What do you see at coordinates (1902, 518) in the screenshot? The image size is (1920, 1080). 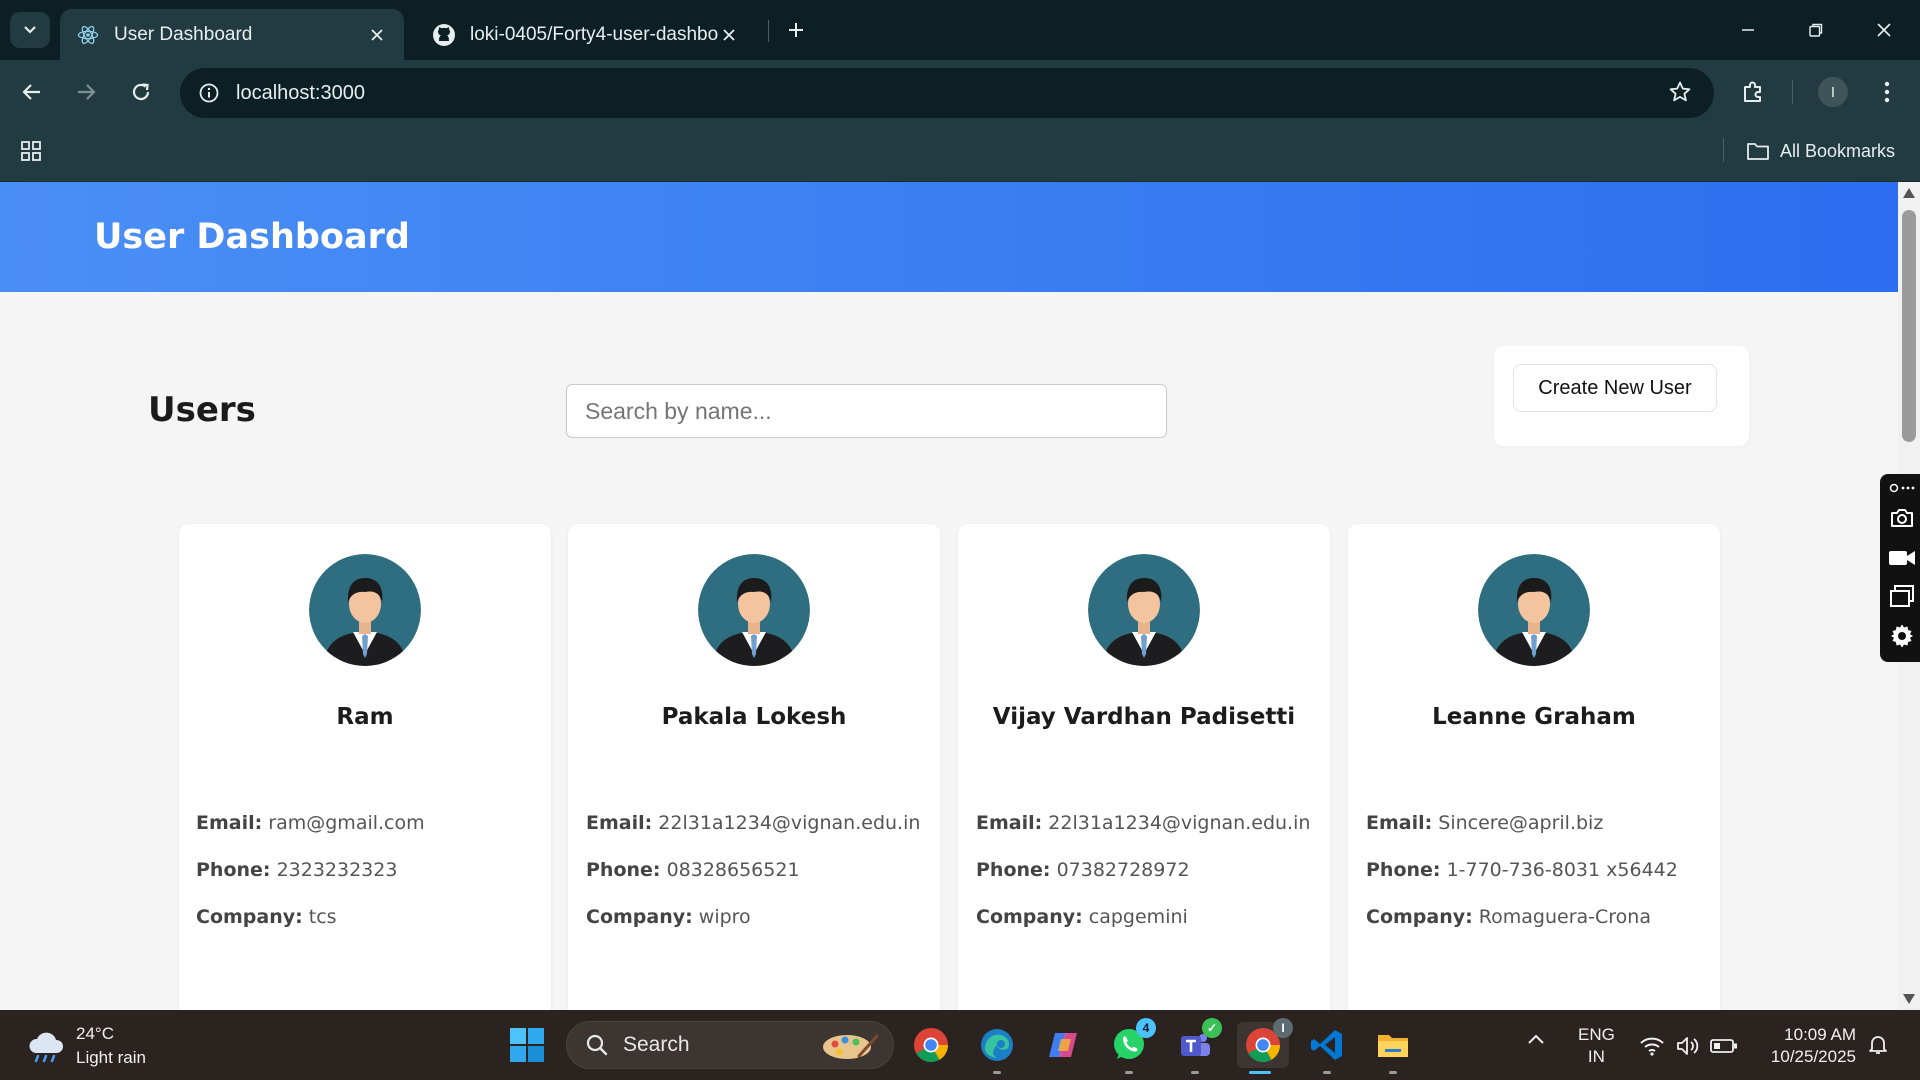 I see `camera-icon` at bounding box center [1902, 518].